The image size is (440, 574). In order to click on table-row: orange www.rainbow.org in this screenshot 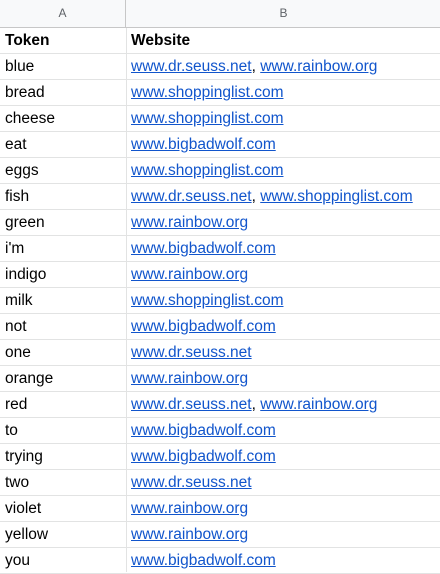, I will do `click(220, 379)`.